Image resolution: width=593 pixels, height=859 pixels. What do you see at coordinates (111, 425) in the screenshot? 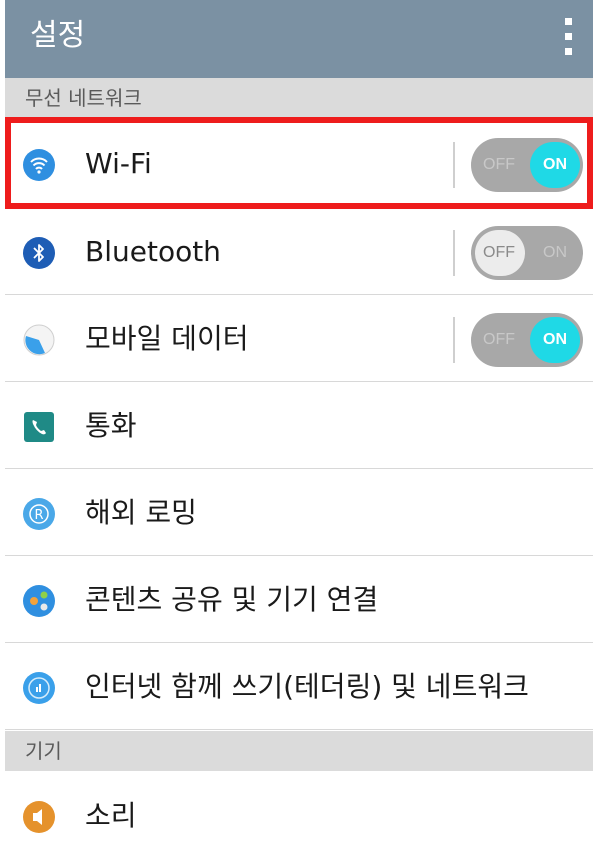
I see `settings-item-label: 통화` at bounding box center [111, 425].